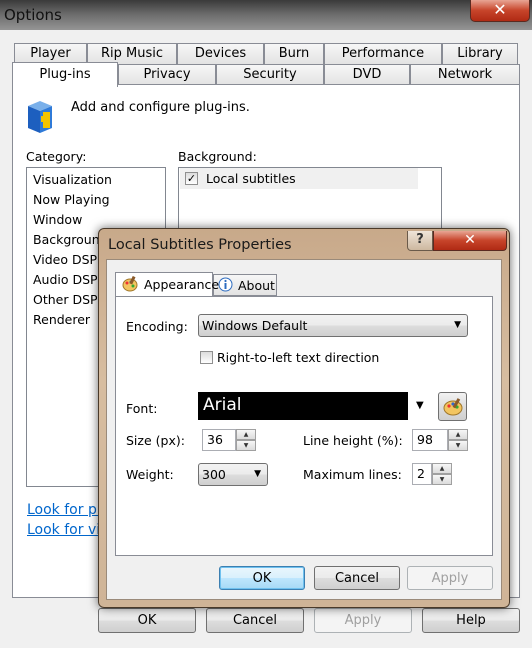  I want to click on look-for-plugins-link: Look for pl, so click(64, 510).